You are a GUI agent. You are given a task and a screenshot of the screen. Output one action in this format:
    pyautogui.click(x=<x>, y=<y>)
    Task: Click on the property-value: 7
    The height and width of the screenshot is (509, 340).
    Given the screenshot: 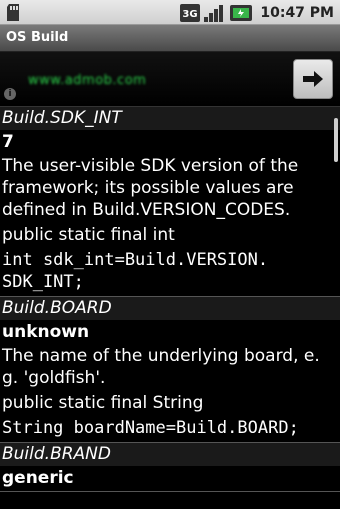 What is the action you would take?
    pyautogui.click(x=8, y=142)
    